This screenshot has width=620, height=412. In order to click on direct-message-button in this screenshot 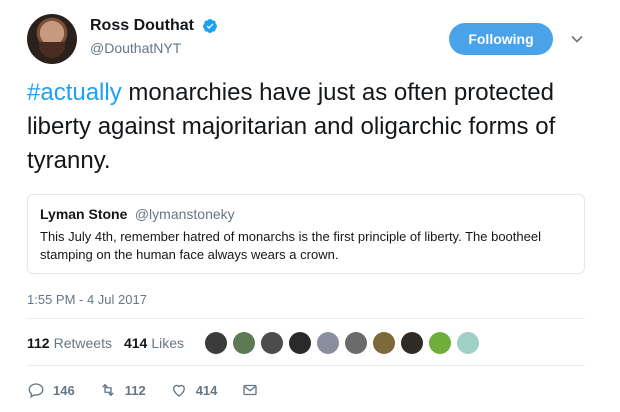, I will do `click(254, 390)`.